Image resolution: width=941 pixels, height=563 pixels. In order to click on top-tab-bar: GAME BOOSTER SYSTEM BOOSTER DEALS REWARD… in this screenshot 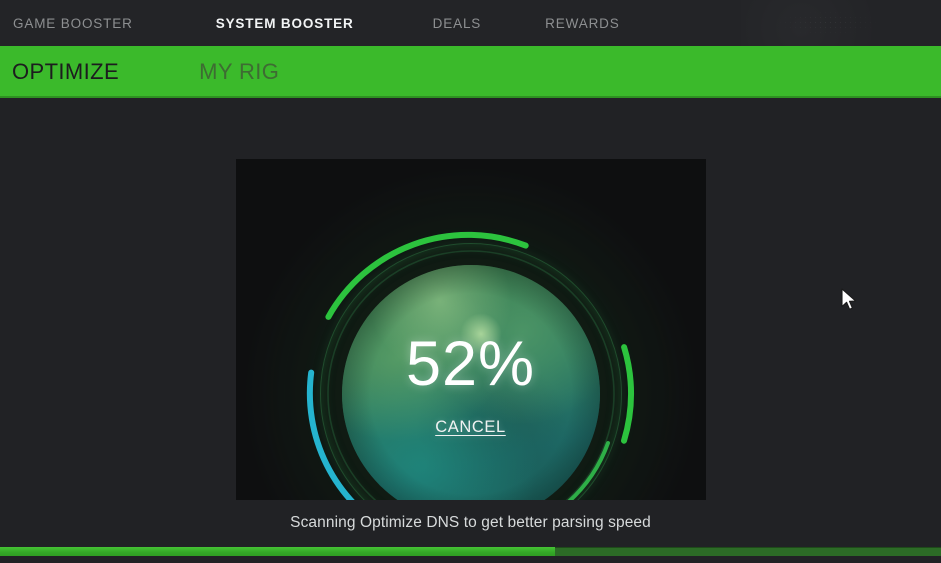, I will do `click(470, 23)`.